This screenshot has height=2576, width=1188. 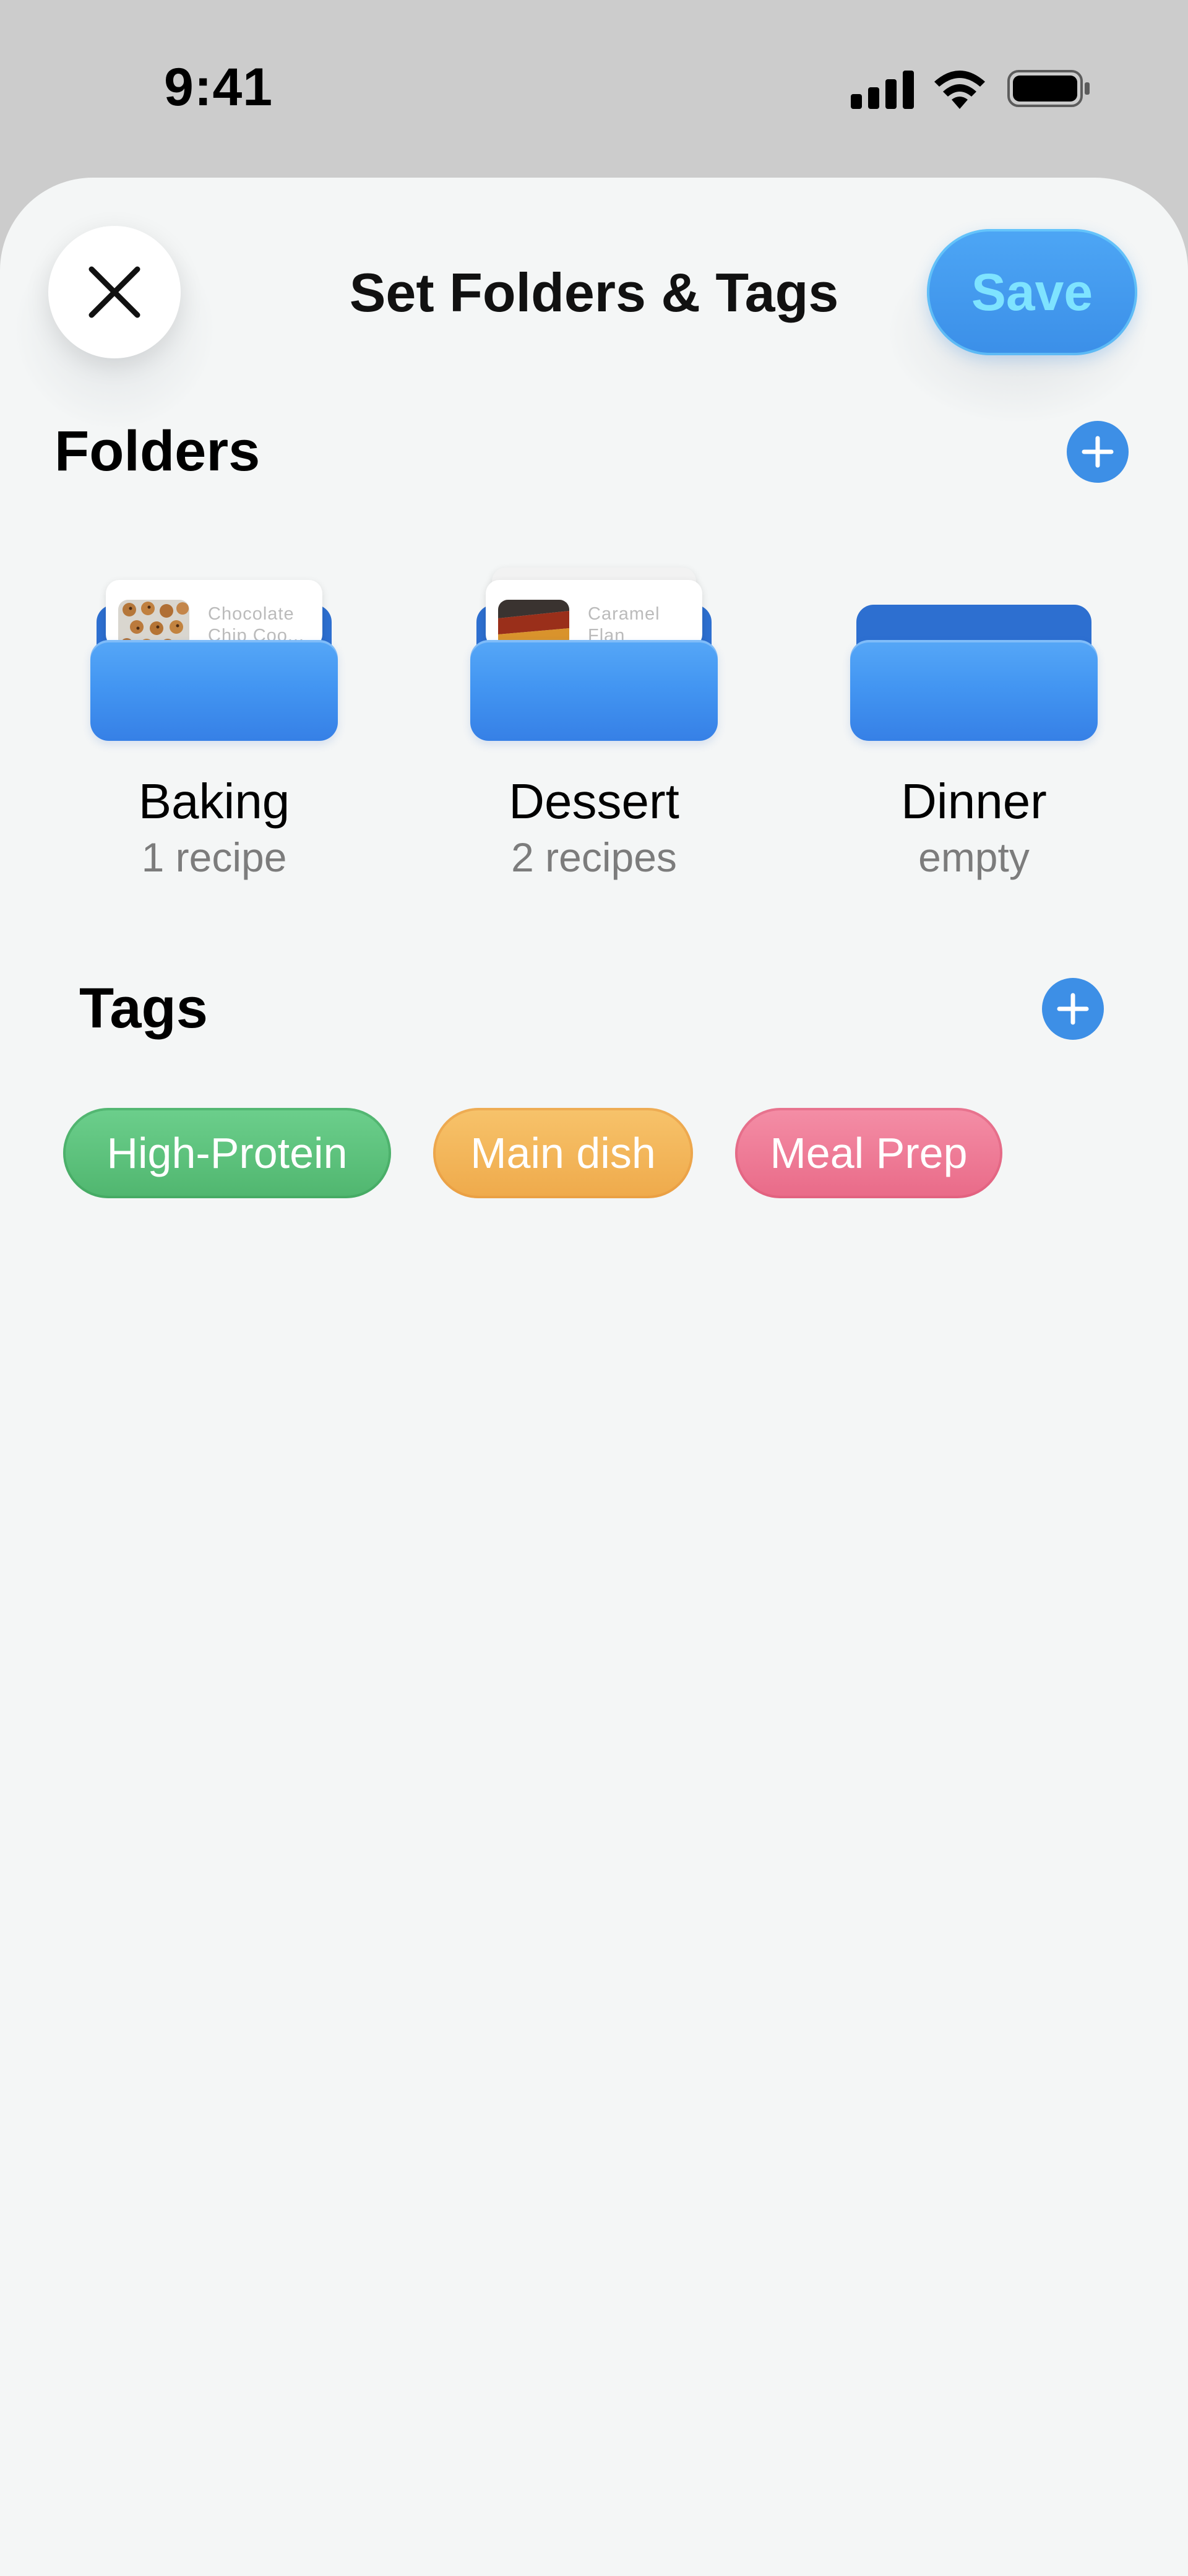 What do you see at coordinates (218, 87) in the screenshot?
I see `status-time: 9:41` at bounding box center [218, 87].